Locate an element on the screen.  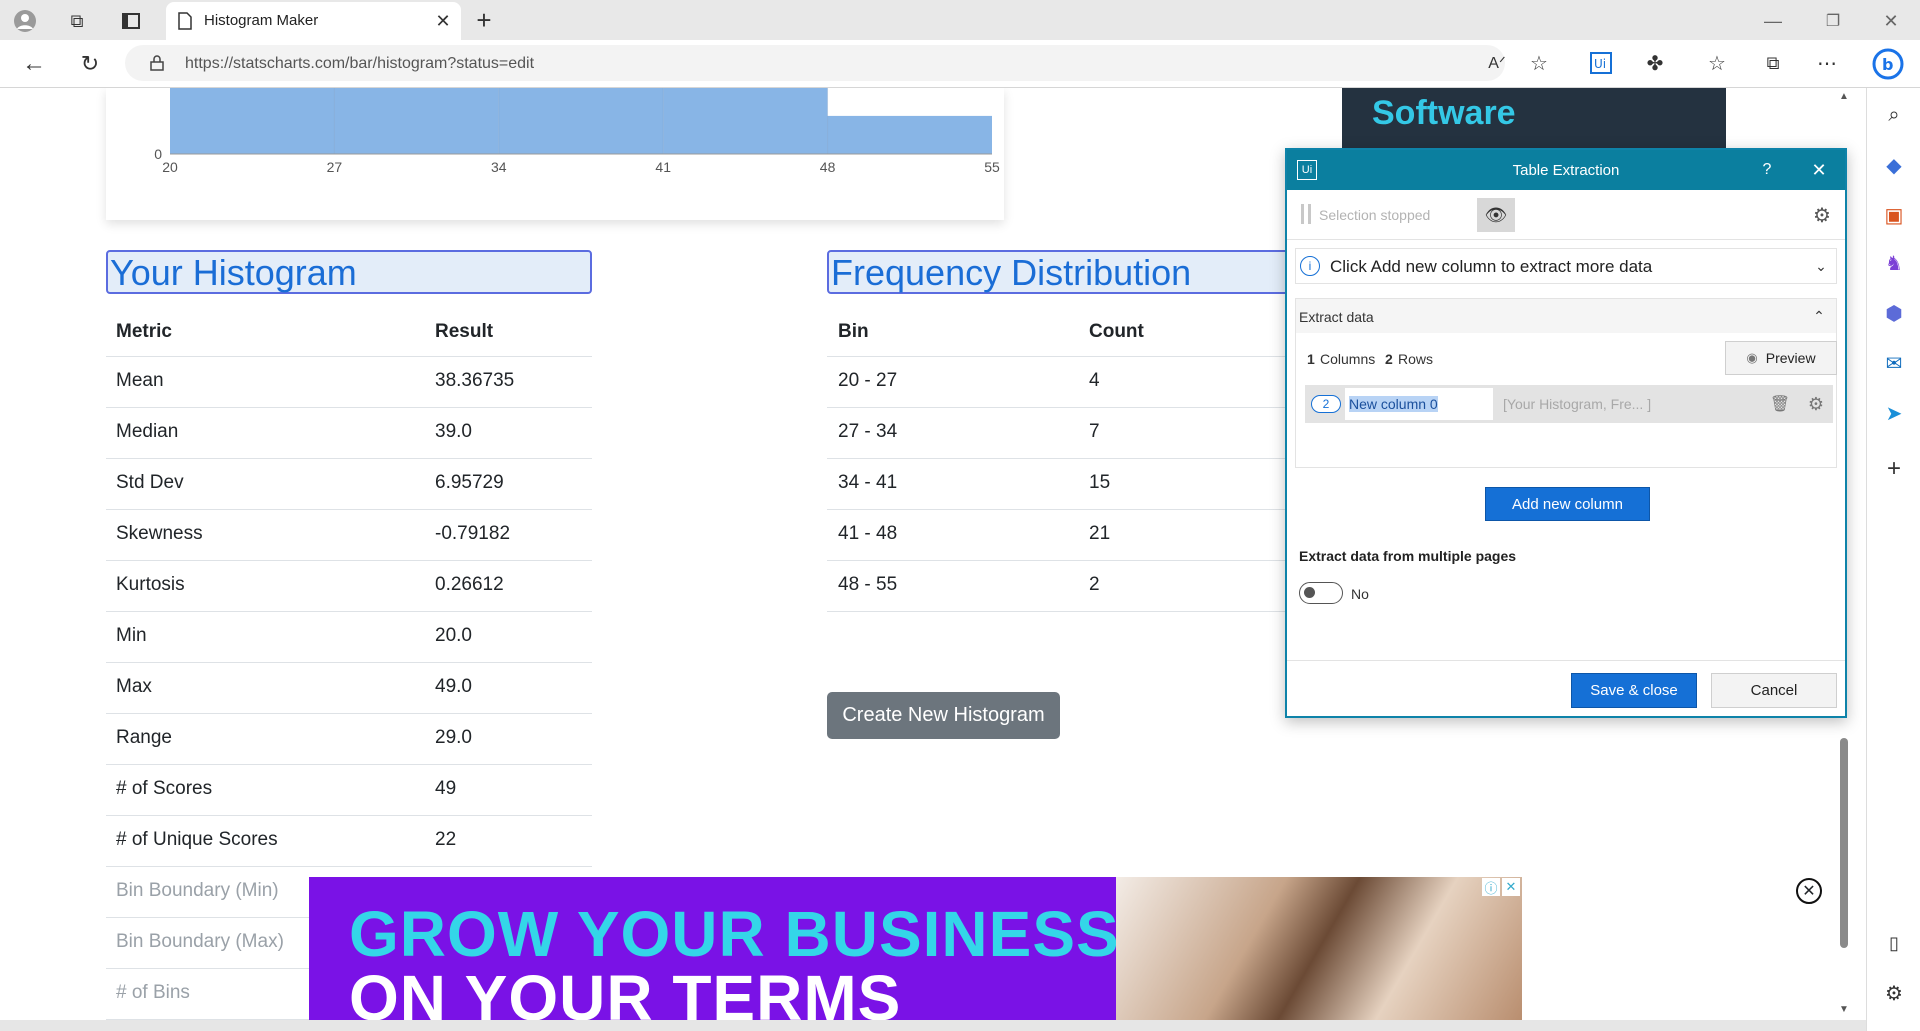
create-new-histogram-button: Create New Histogram is located at coordinates (943, 715).